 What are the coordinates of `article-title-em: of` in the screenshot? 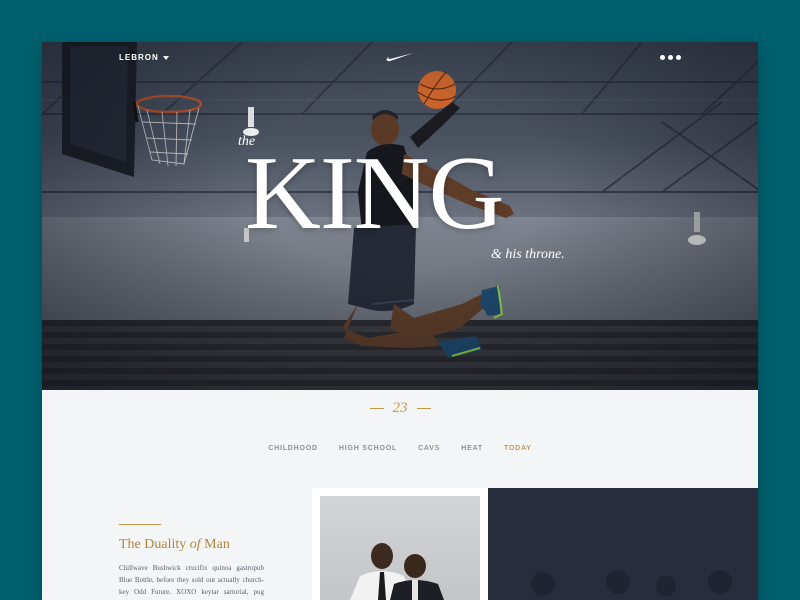 It's located at (195, 544).